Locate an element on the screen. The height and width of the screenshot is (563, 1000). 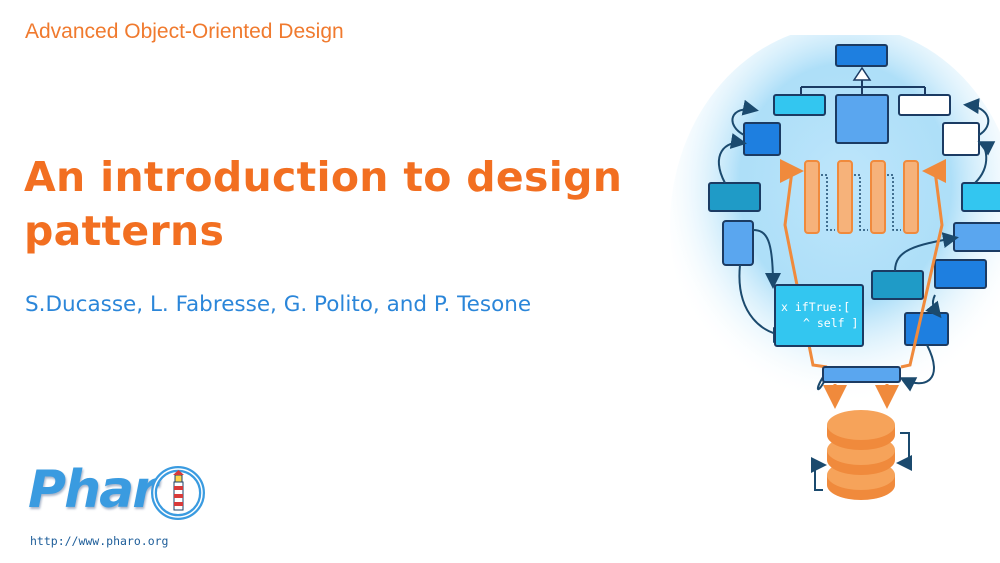
logo-wordmark: Phar is located at coordinates (93, 490).